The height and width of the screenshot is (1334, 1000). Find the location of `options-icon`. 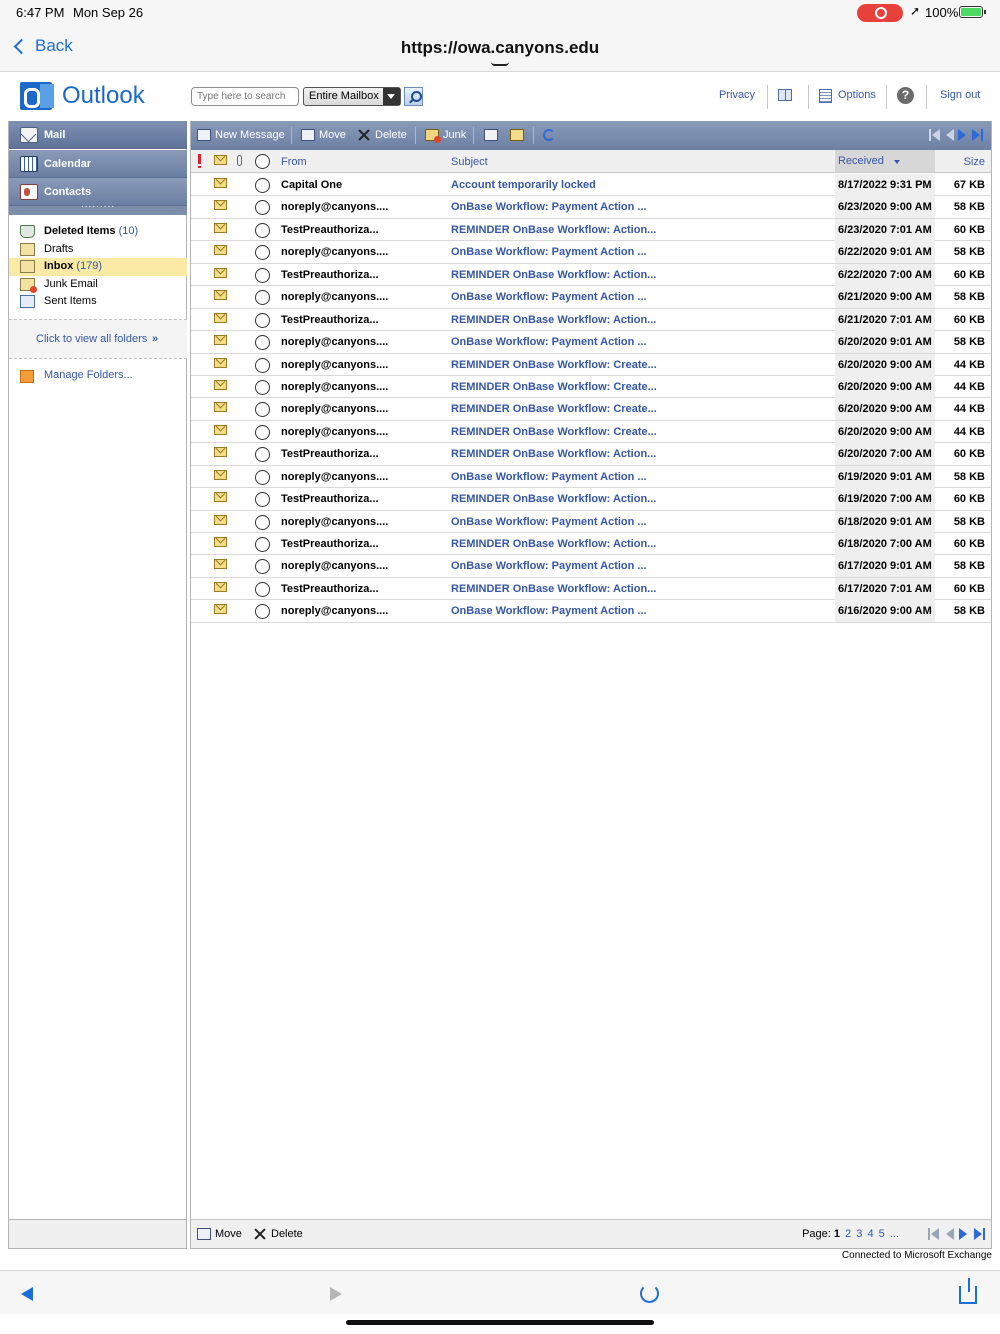

options-icon is located at coordinates (825, 96).